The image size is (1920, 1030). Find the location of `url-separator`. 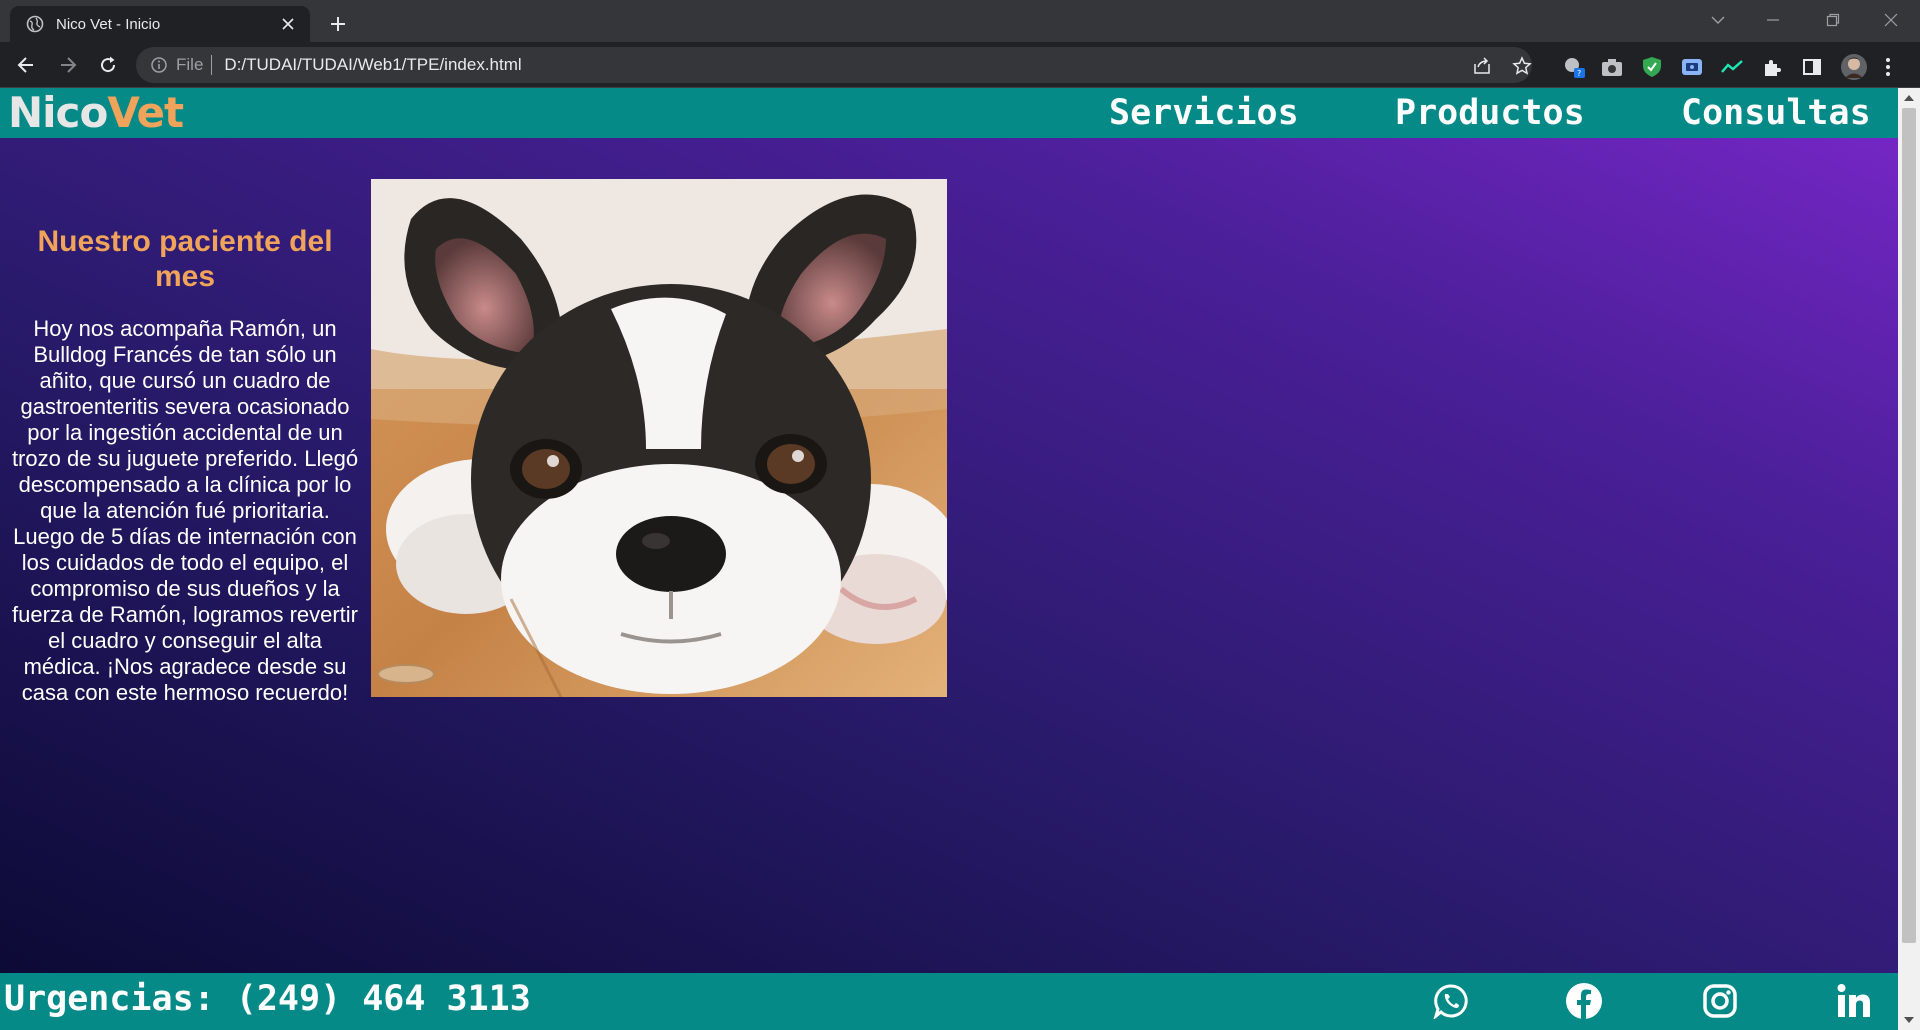

url-separator is located at coordinates (212, 65).